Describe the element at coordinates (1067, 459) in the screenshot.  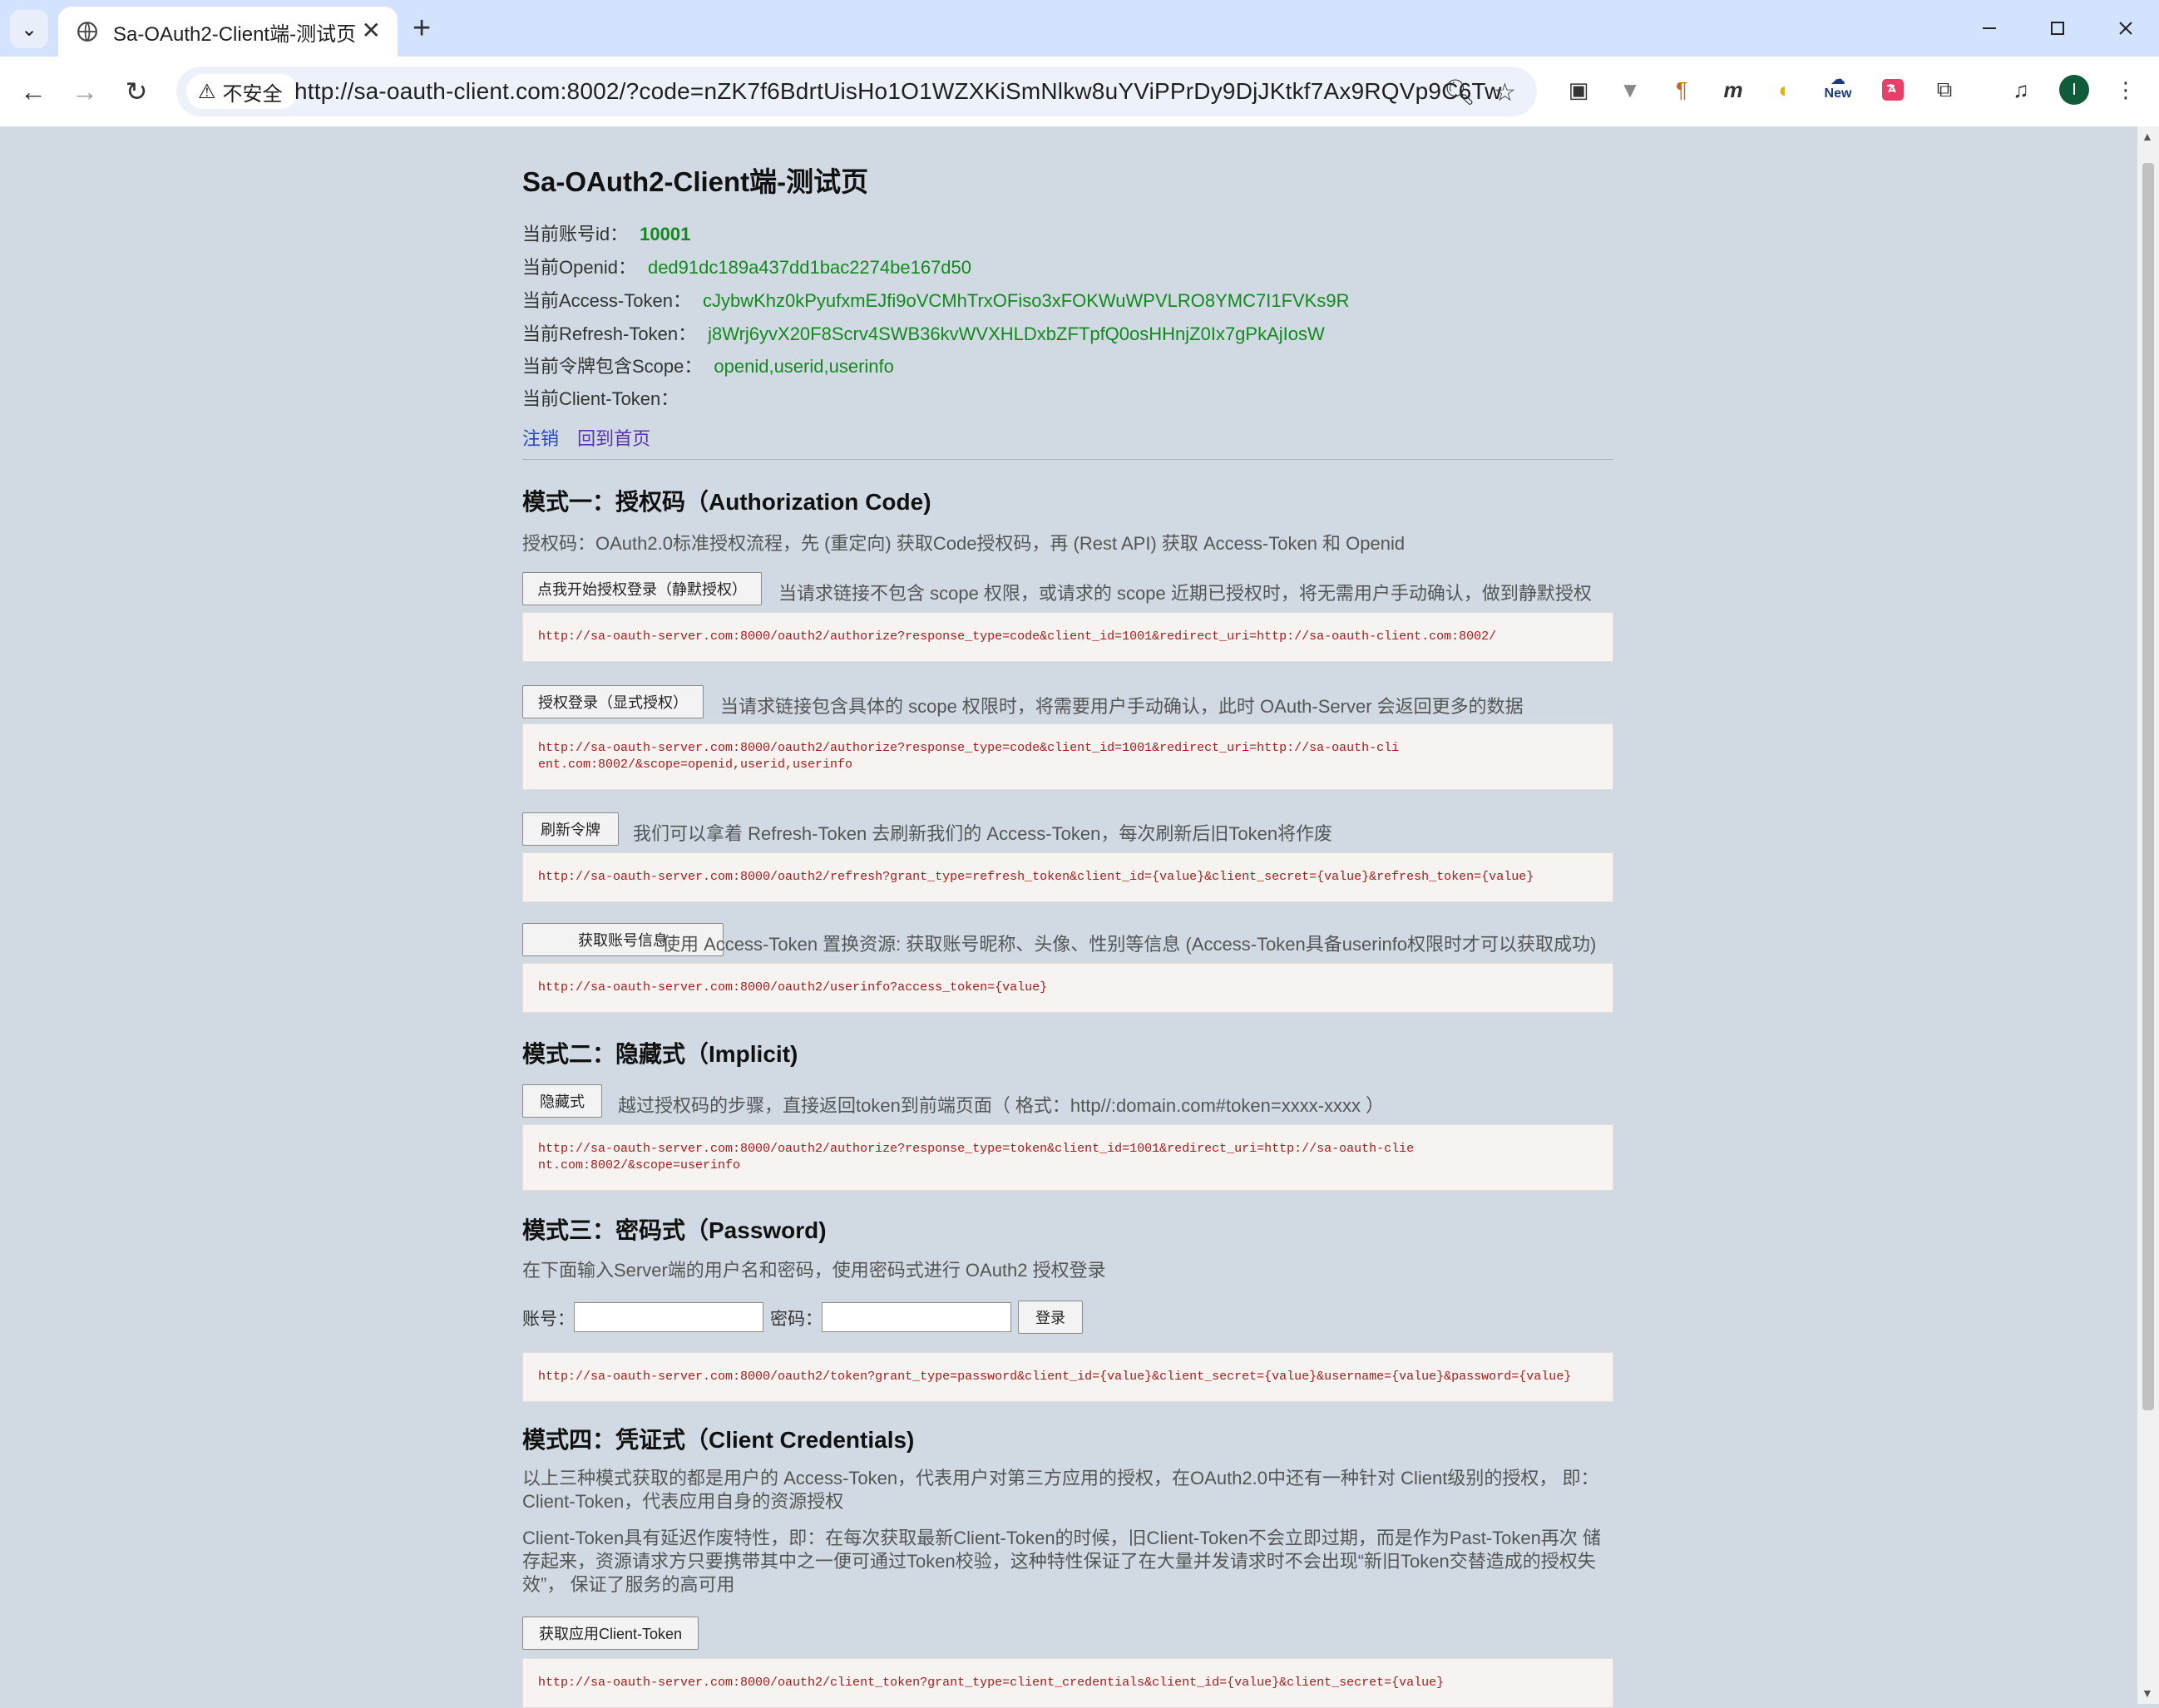
I see `divider` at that location.